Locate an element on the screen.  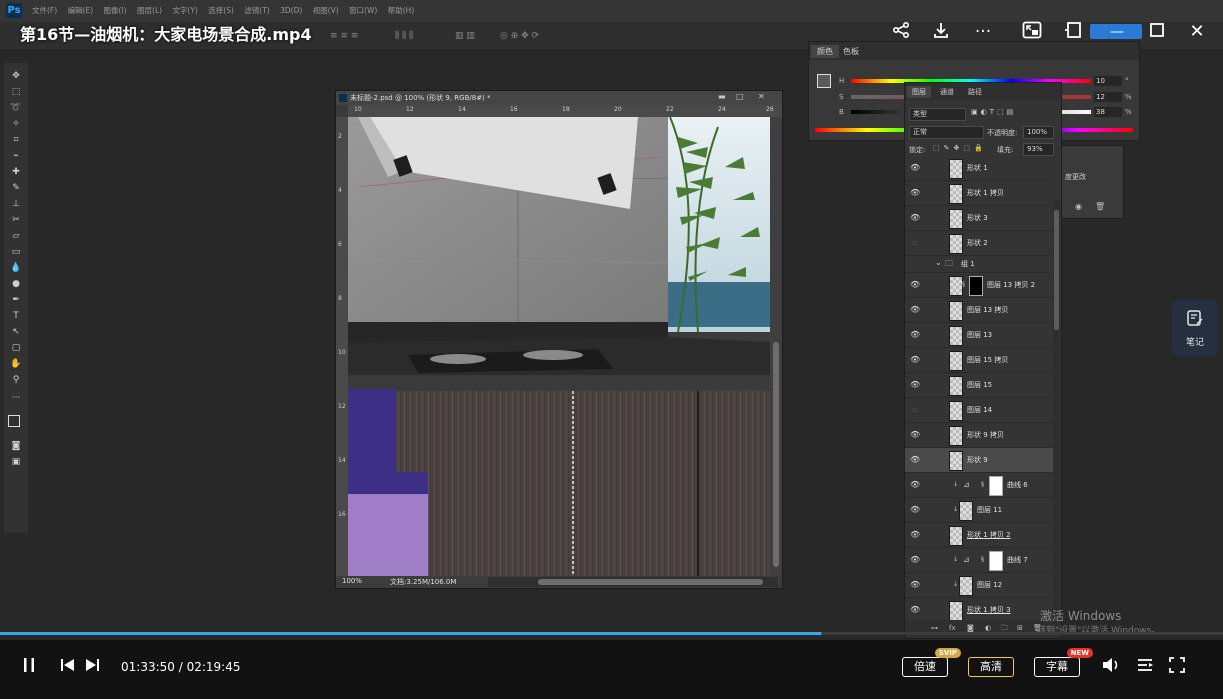
layer-row: 👁 形状 1 拷贝 2 is located at coordinates (979, 535).